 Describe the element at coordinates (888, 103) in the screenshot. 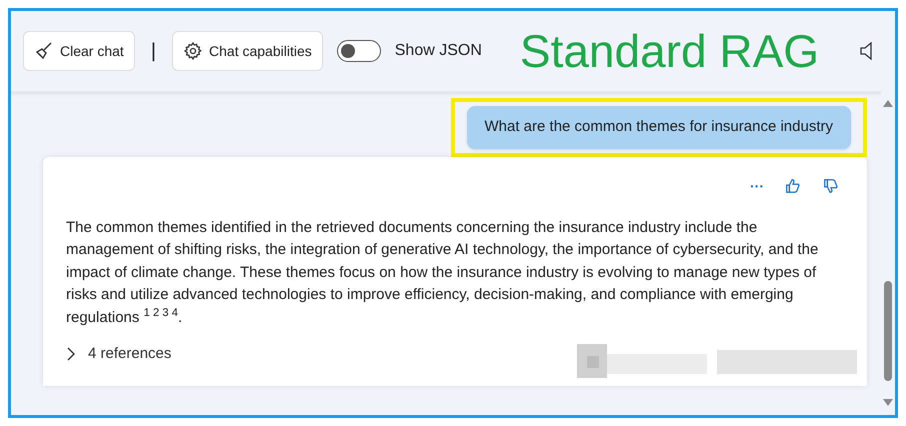

I see `scroll-up-icon` at that location.